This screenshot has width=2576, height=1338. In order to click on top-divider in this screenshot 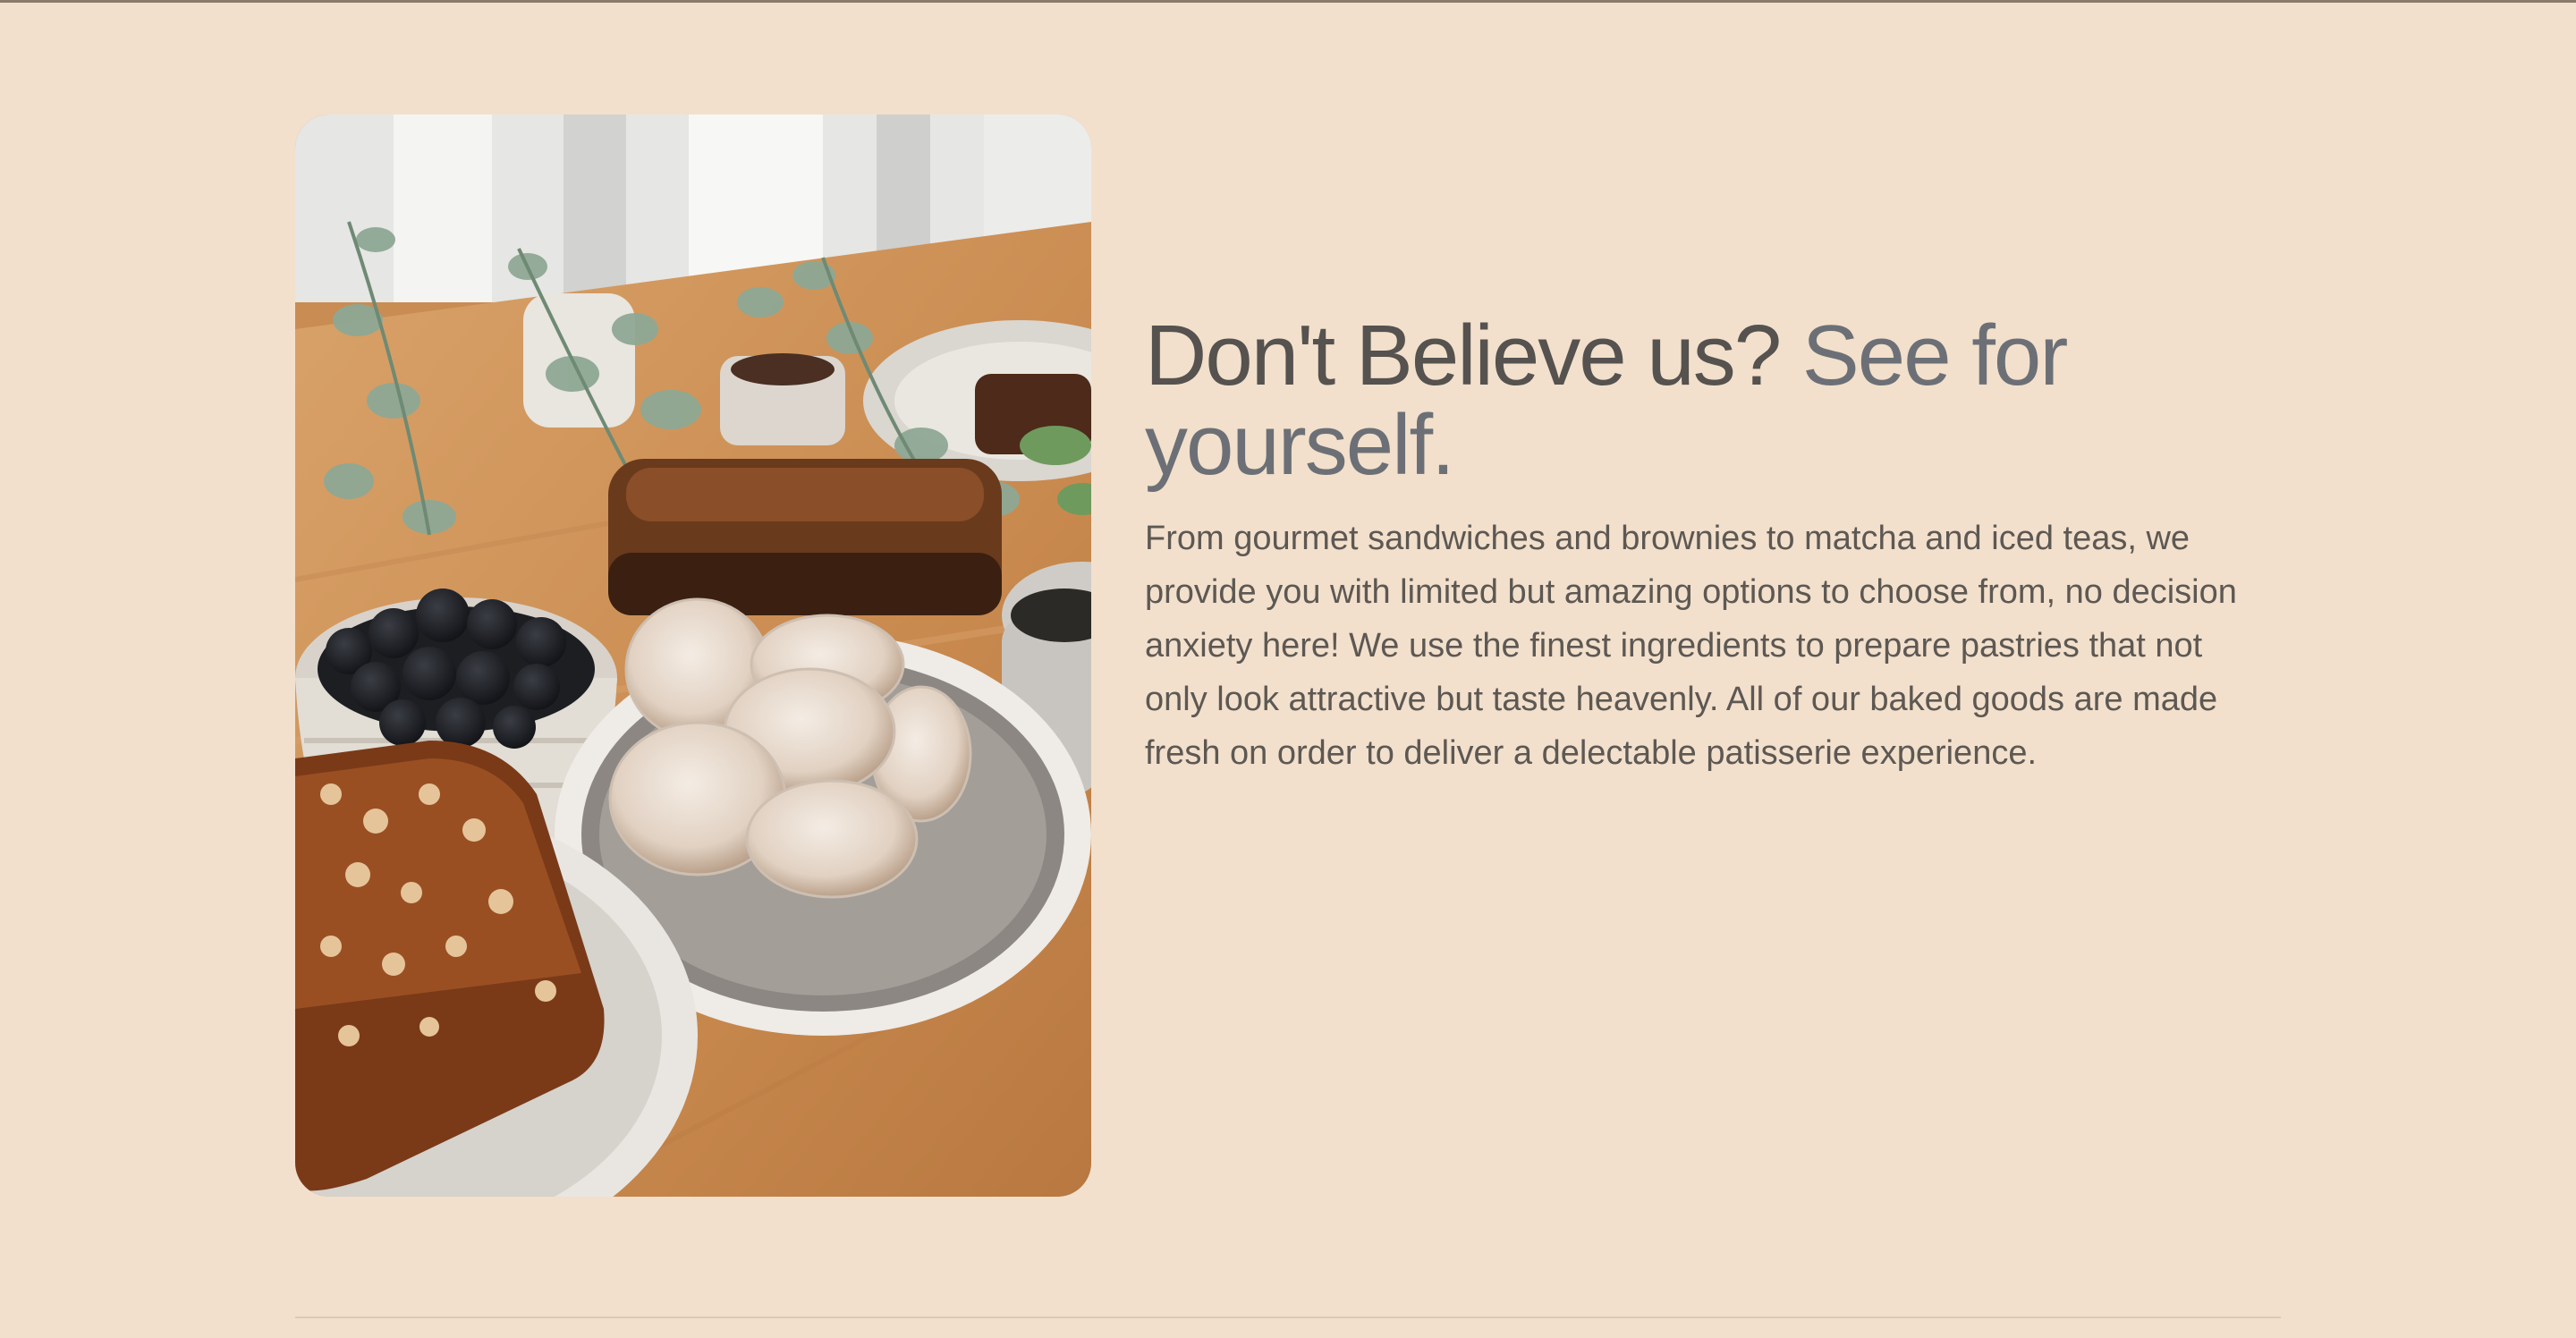, I will do `click(1288, 1)`.